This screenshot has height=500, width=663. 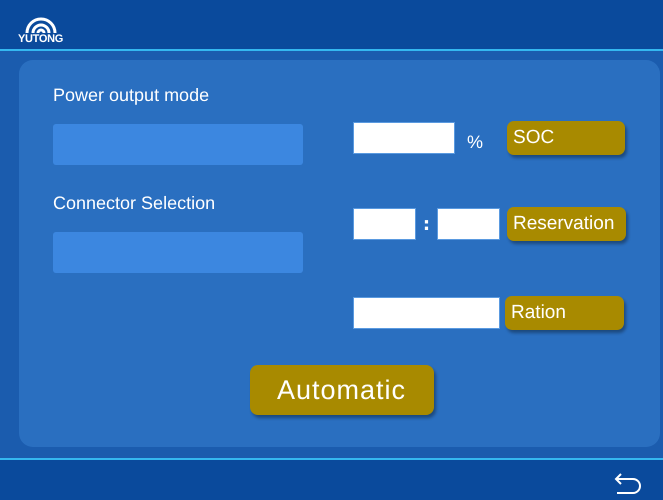 What do you see at coordinates (426, 313) in the screenshot?
I see `ration-input-field` at bounding box center [426, 313].